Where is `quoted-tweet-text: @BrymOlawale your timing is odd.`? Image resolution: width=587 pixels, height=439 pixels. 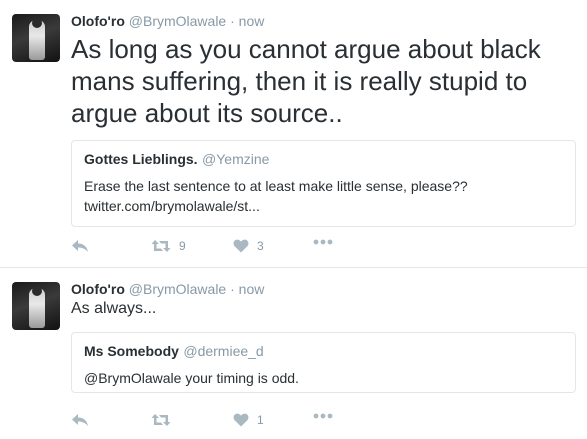
quoted-tweet-text: @BrymOlawale your timing is odd. is located at coordinates (191, 378).